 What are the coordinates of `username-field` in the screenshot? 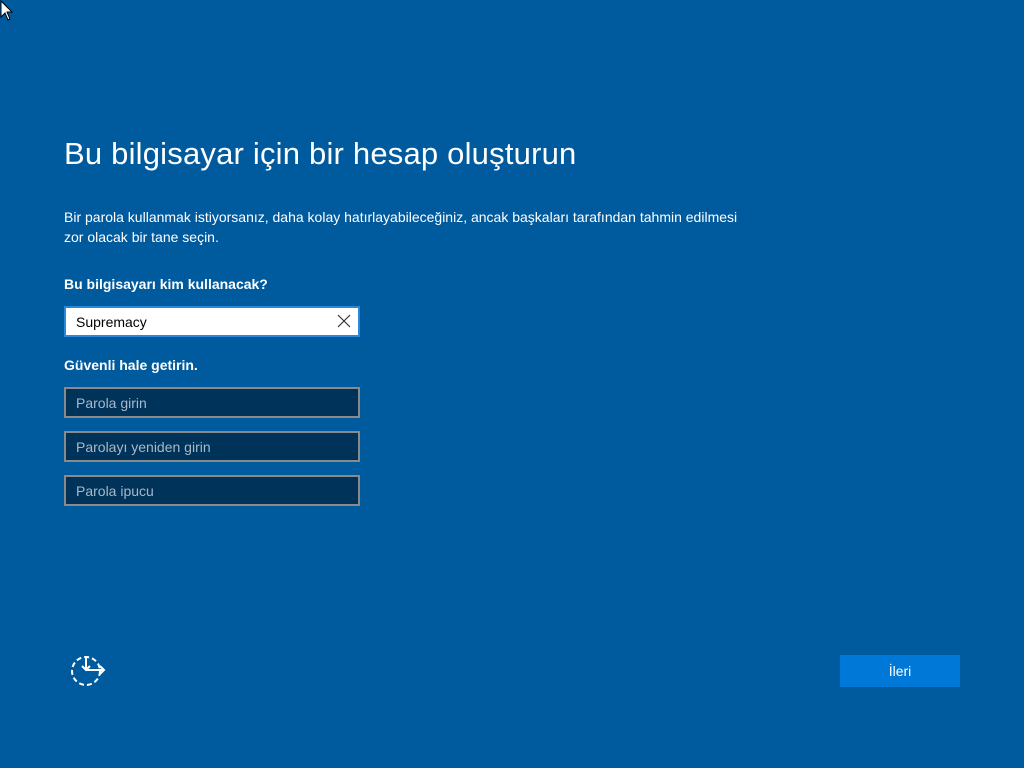 It's located at (212, 321).